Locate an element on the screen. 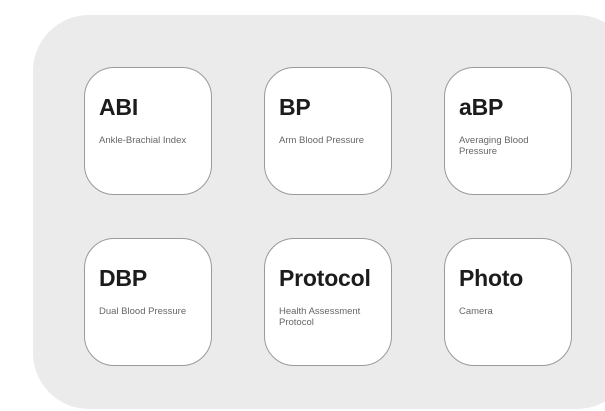 The width and height of the screenshot is (605, 411). photo-tile: Photo Camera is located at coordinates (508, 302).